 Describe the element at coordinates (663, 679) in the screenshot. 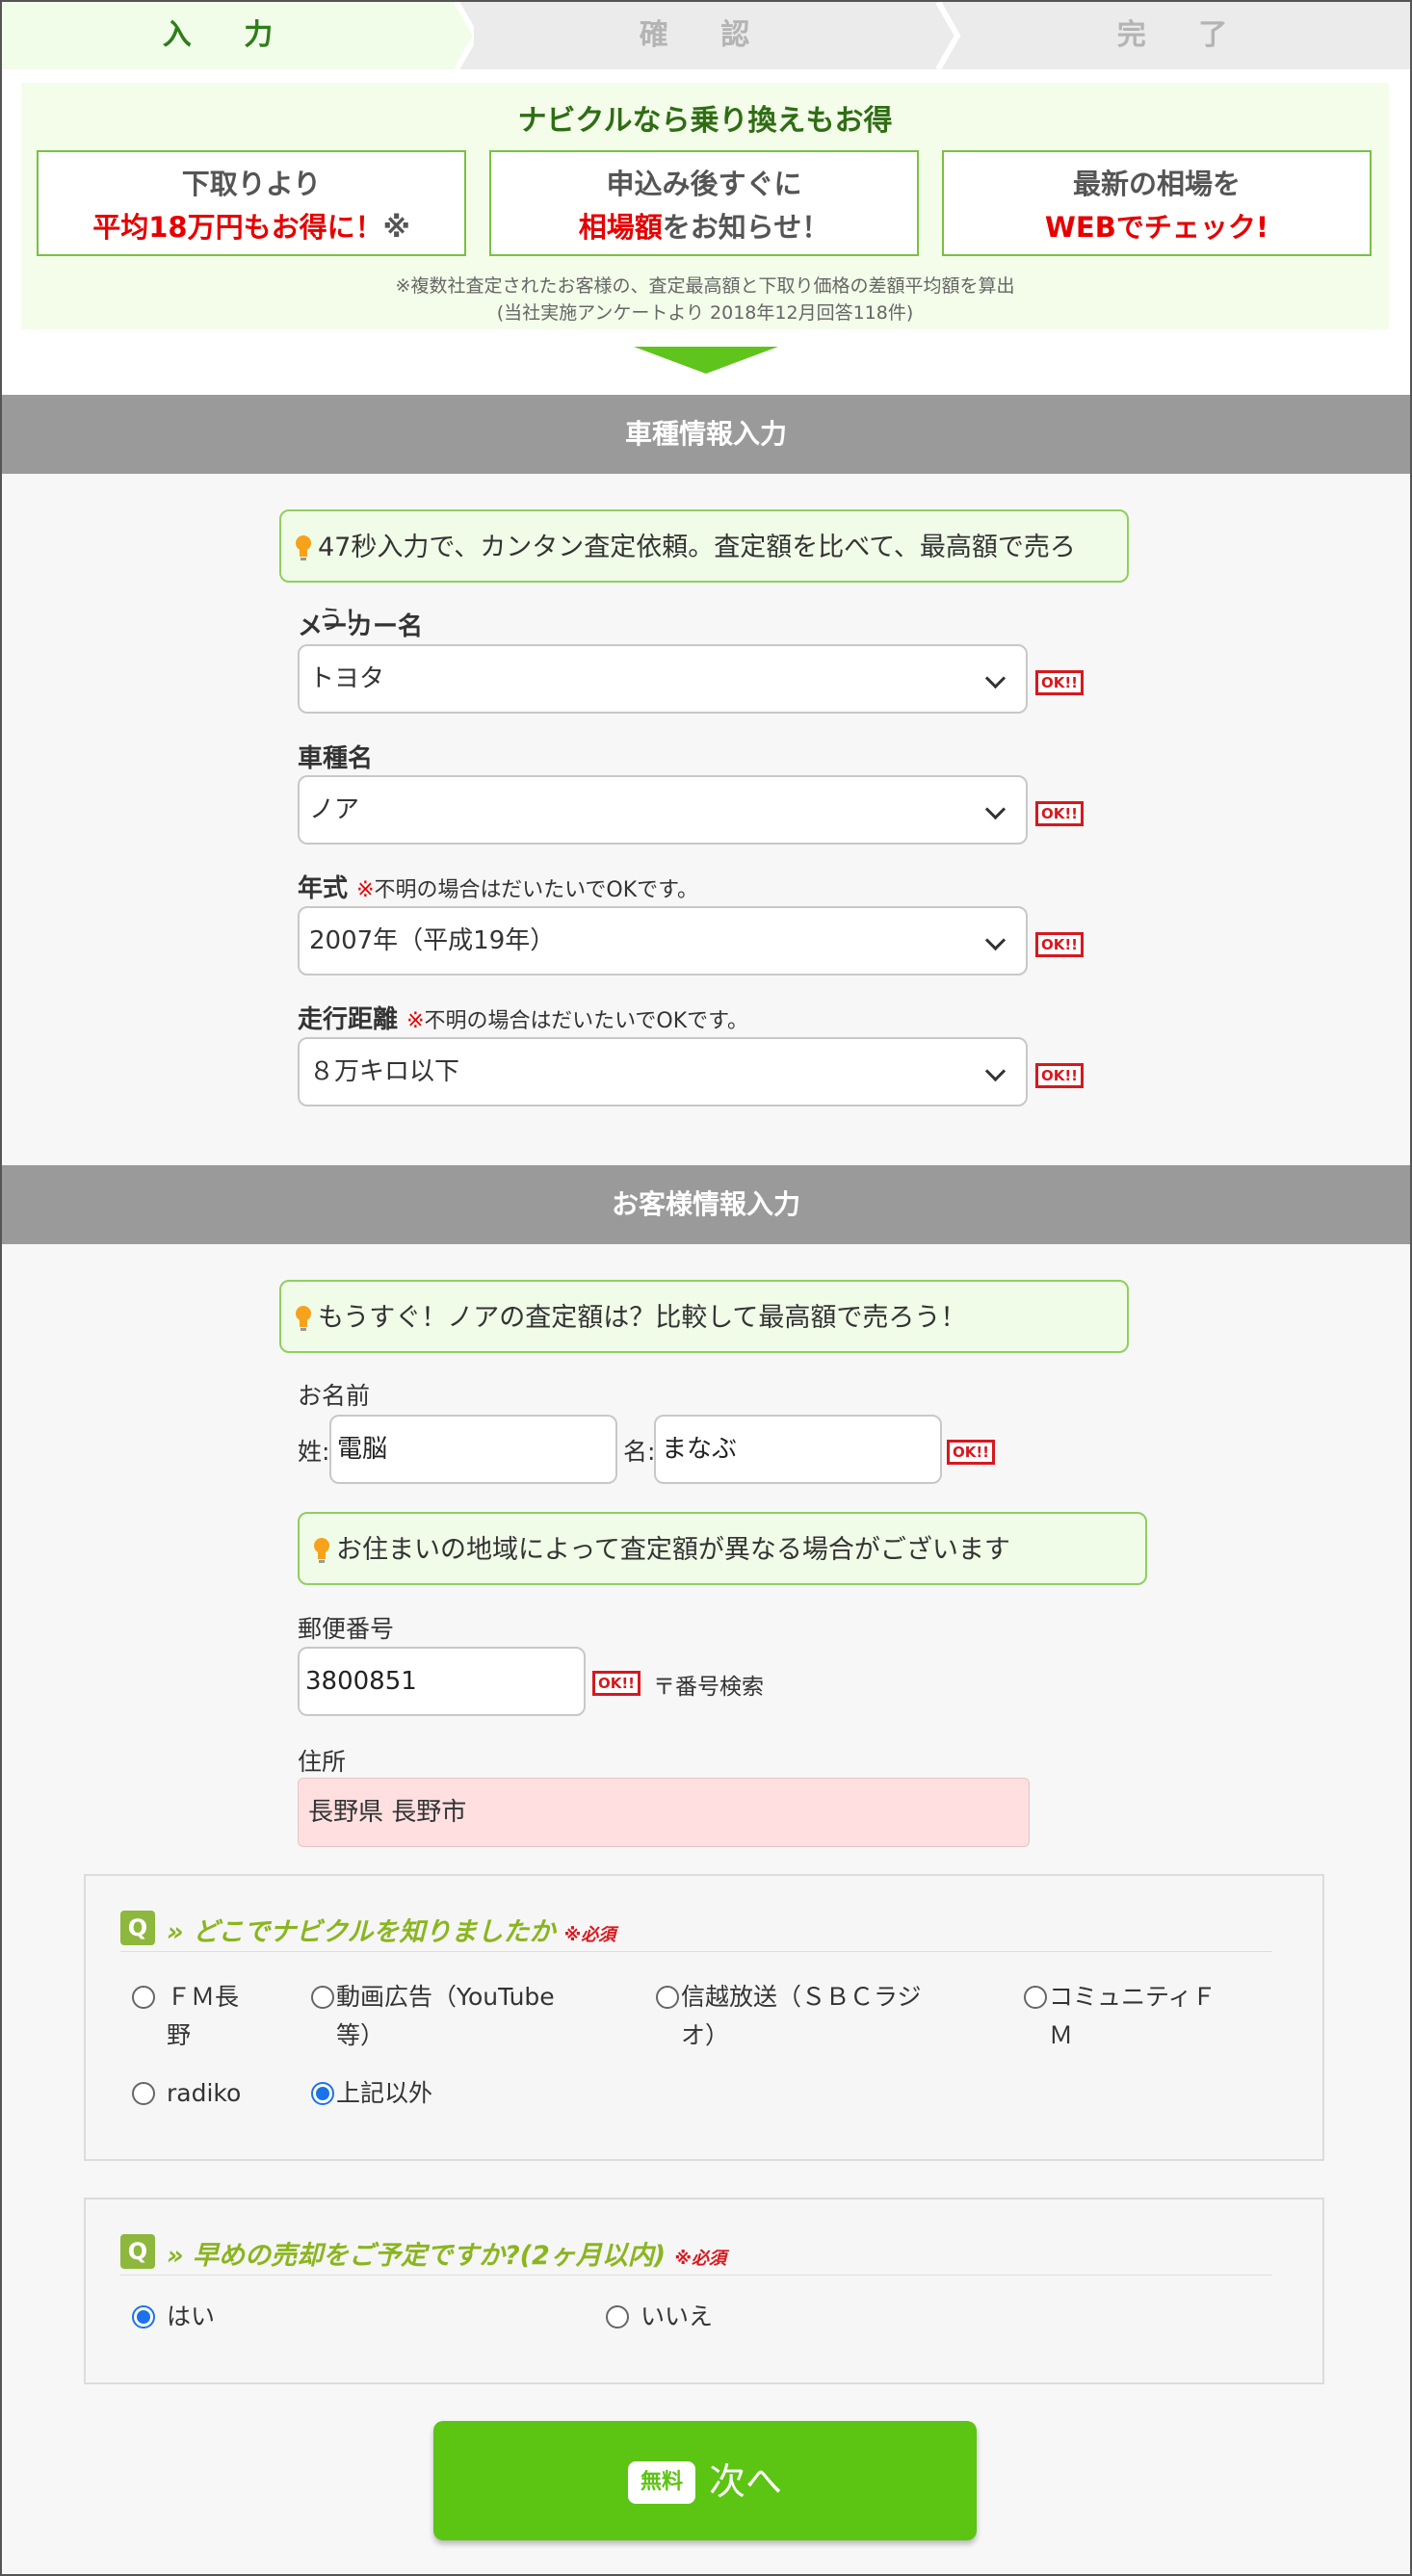

I see `maker-select: トヨタ` at that location.